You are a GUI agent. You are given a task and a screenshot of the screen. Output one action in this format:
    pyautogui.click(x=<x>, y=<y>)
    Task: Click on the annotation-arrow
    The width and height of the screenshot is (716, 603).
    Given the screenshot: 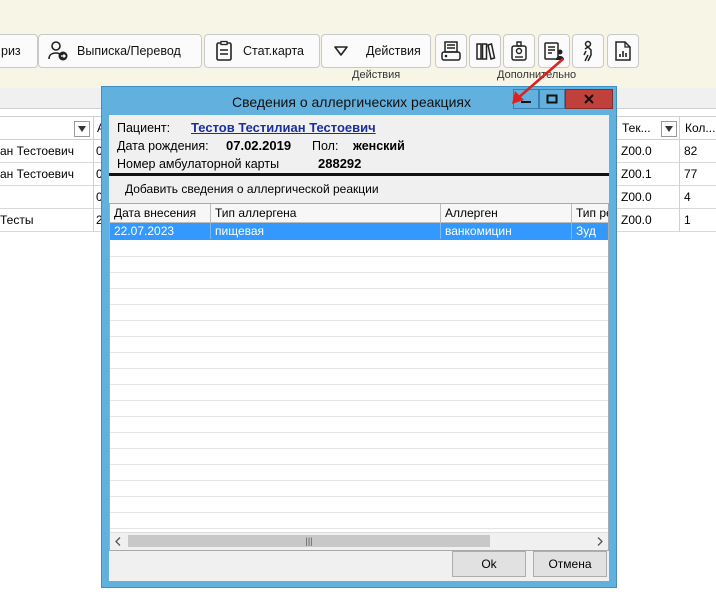 What is the action you would take?
    pyautogui.click(x=538, y=81)
    